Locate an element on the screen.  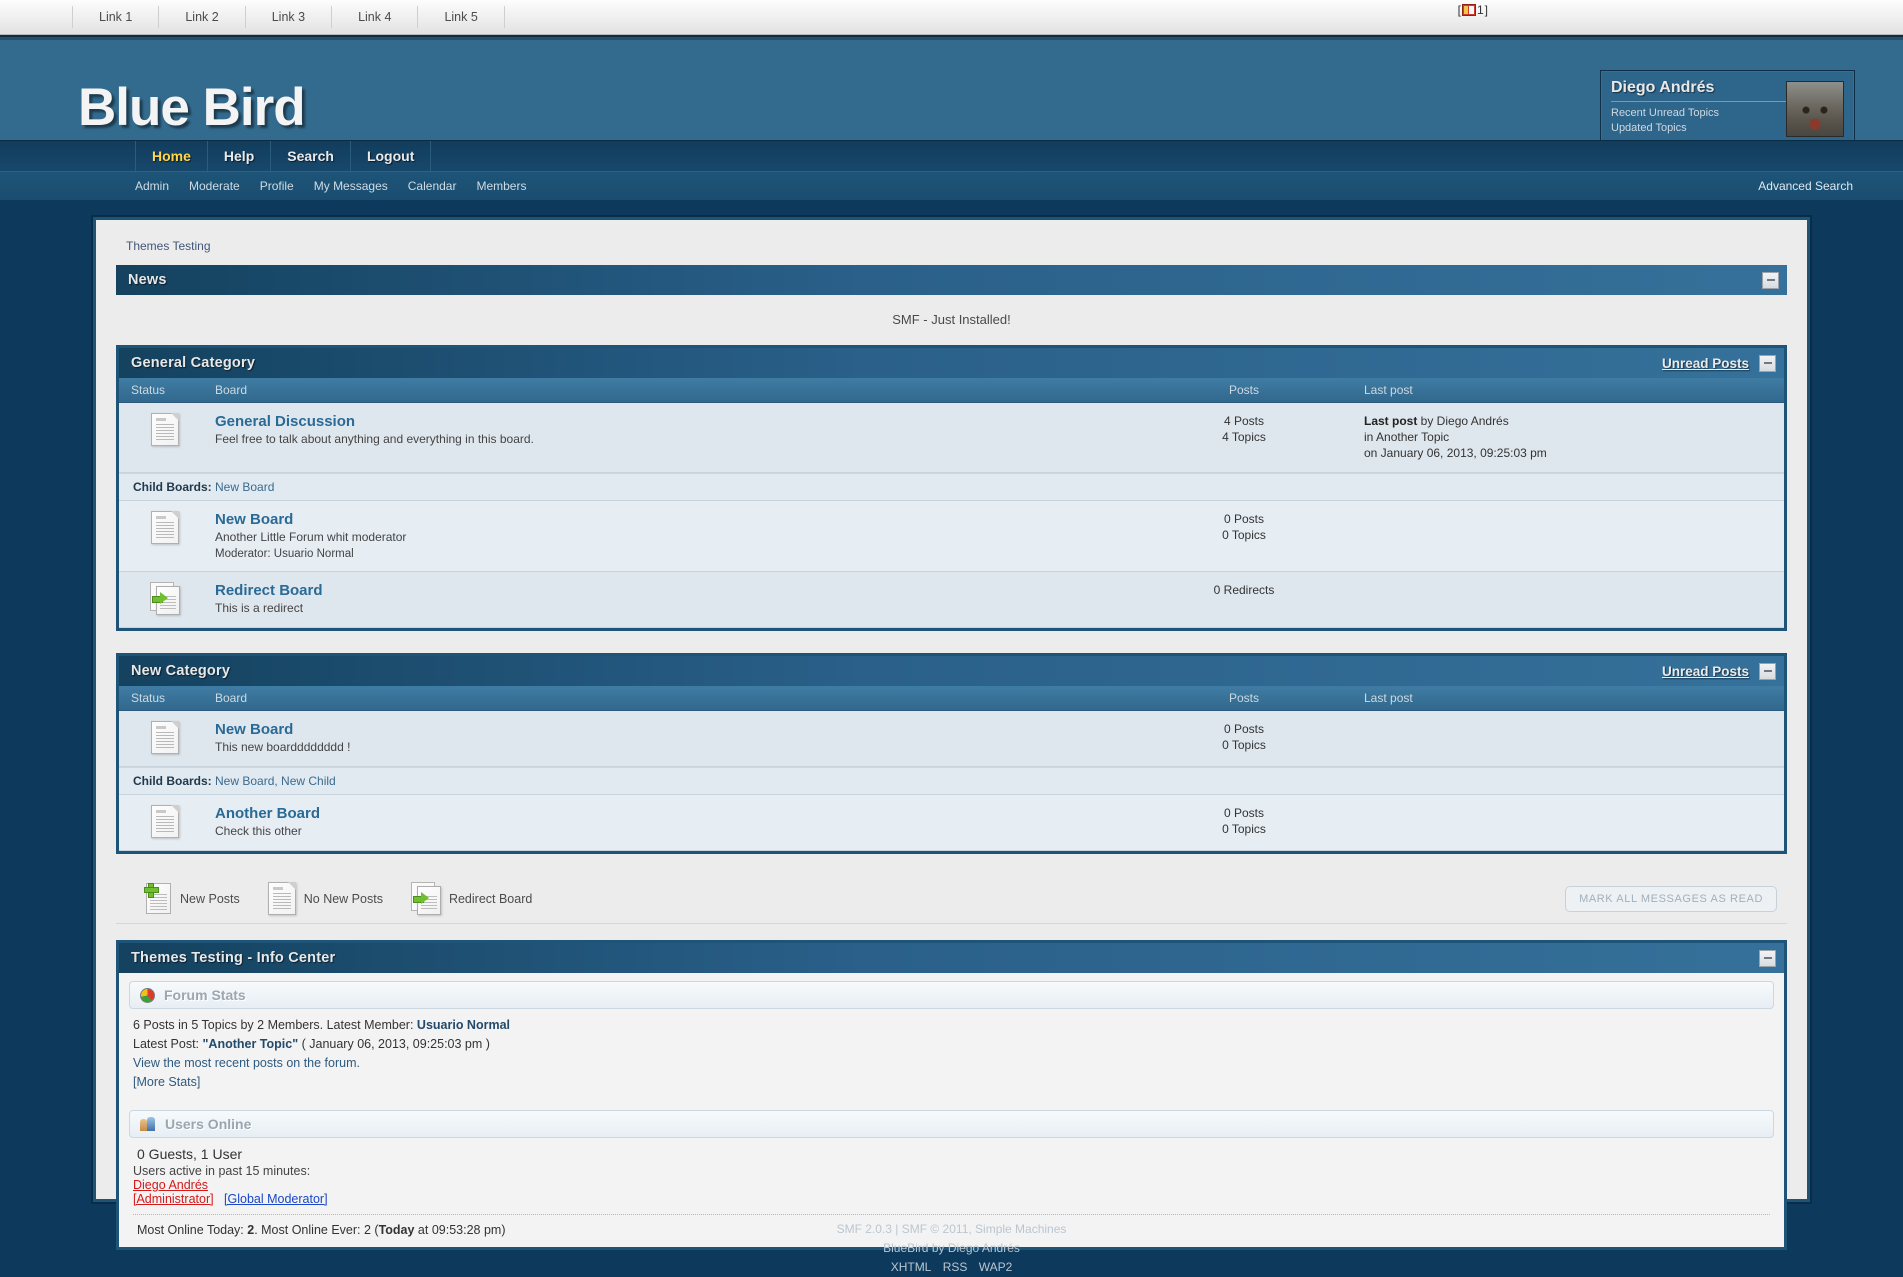
personal-message-indicator: [ 1 ] is located at coordinates (1473, 10).